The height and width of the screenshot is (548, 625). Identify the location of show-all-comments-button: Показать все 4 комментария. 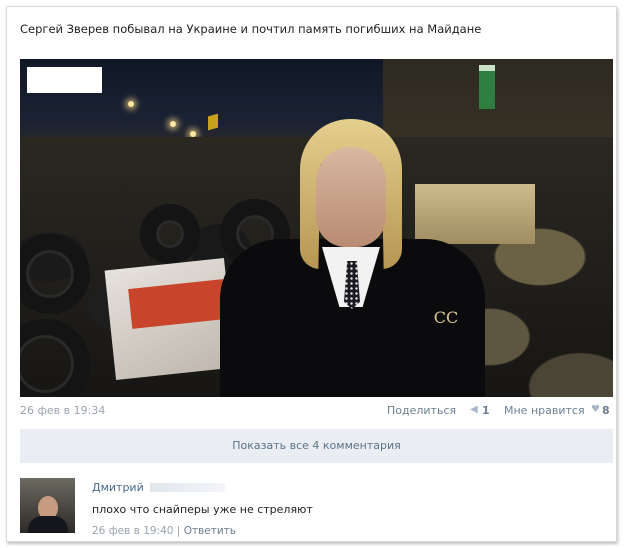
(316, 446).